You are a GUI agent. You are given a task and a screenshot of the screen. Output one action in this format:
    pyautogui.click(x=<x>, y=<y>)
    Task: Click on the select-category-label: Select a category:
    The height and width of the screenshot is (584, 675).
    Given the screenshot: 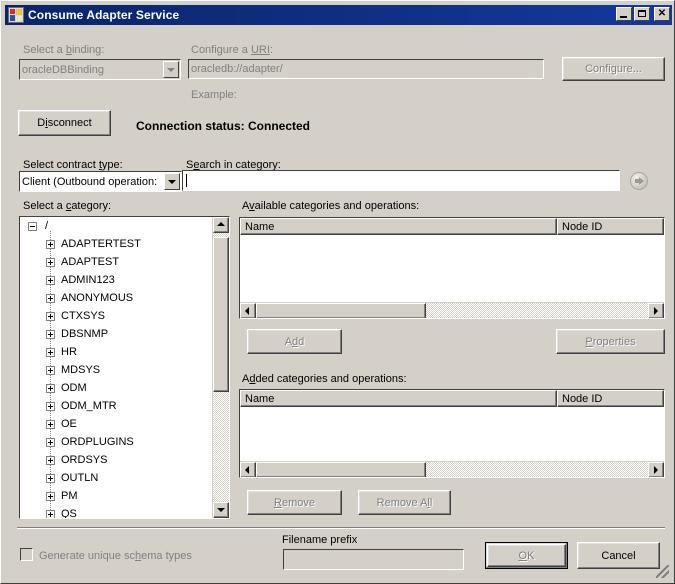 What is the action you would take?
    pyautogui.click(x=67, y=206)
    